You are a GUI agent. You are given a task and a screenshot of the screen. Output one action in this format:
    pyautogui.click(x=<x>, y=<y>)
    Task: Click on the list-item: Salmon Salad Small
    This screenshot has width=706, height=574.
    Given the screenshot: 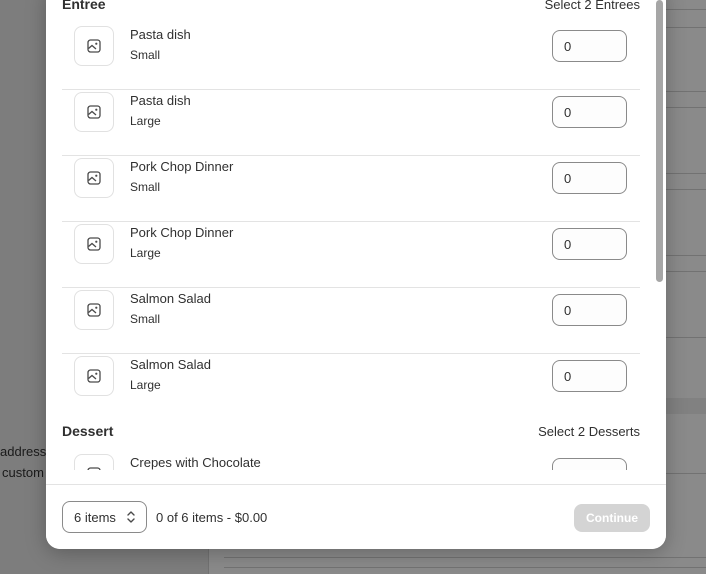 What is the action you would take?
    pyautogui.click(x=351, y=321)
    